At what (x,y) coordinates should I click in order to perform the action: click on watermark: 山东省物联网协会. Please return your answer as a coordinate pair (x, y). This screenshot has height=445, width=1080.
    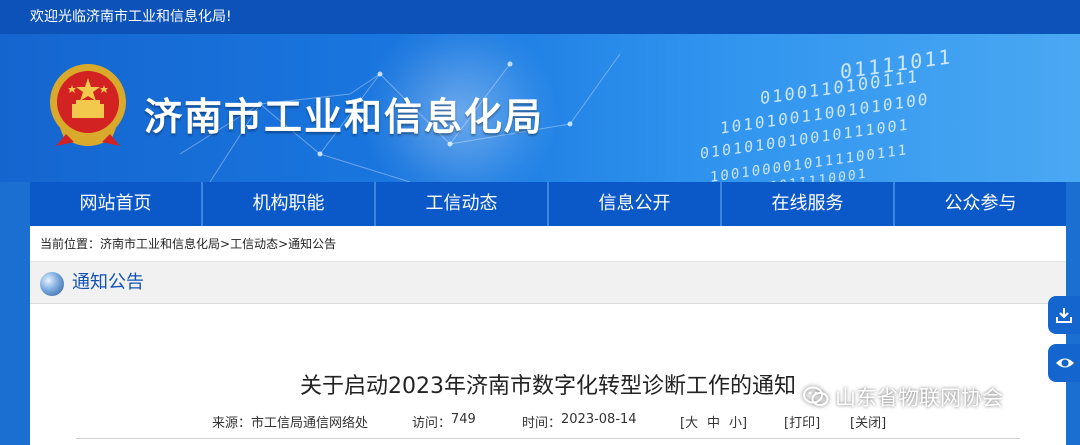
    Looking at the image, I should click on (903, 397).